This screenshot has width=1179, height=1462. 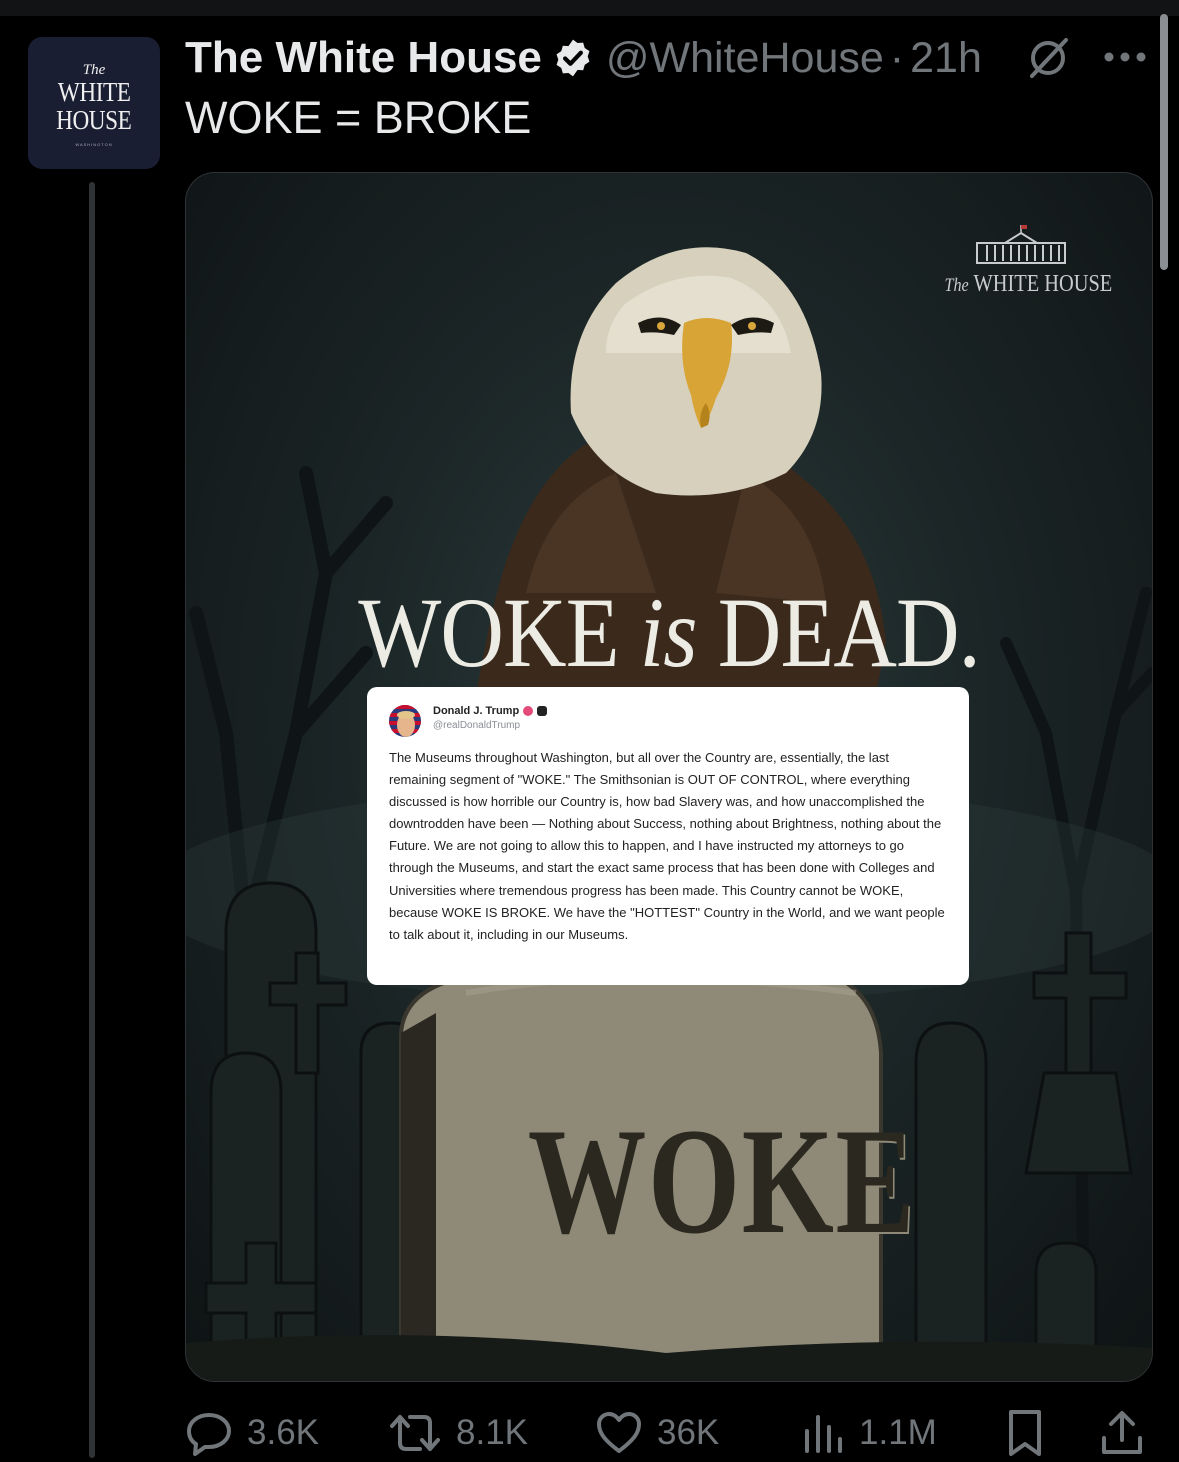 I want to click on white-house-logo: The WHITE HOUSE, so click(x=1022, y=261).